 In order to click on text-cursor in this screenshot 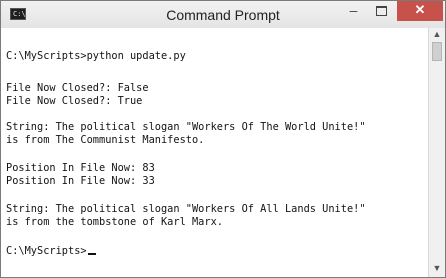, I will do `click(91, 254)`.